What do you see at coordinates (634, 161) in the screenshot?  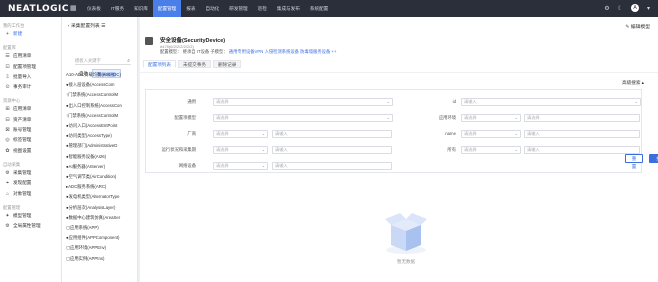 I see `reset-button: 重置` at bounding box center [634, 161].